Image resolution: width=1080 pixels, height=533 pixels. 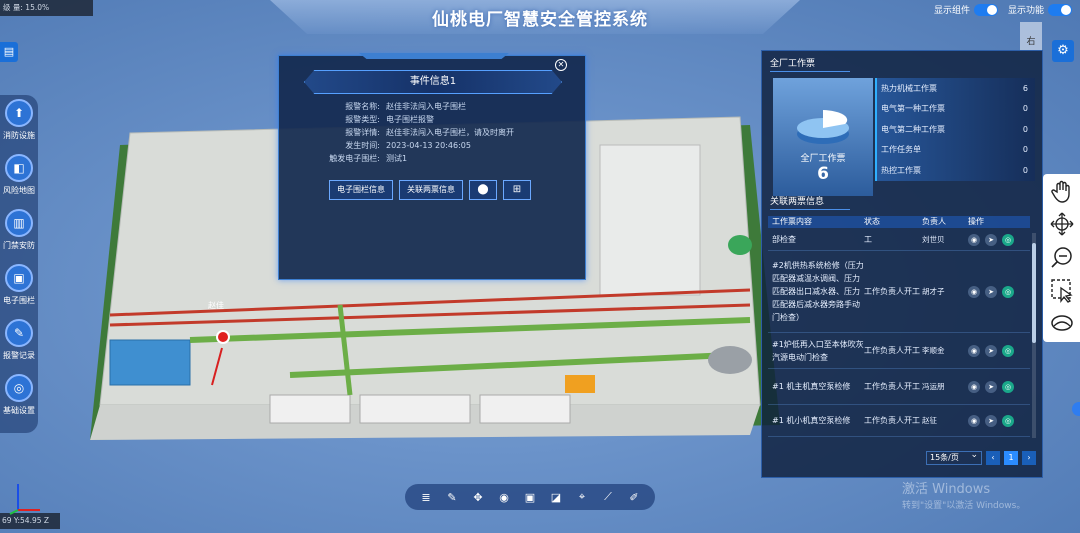 What do you see at coordinates (608, 497) in the screenshot?
I see `measure-icon: ⟋` at bounding box center [608, 497].